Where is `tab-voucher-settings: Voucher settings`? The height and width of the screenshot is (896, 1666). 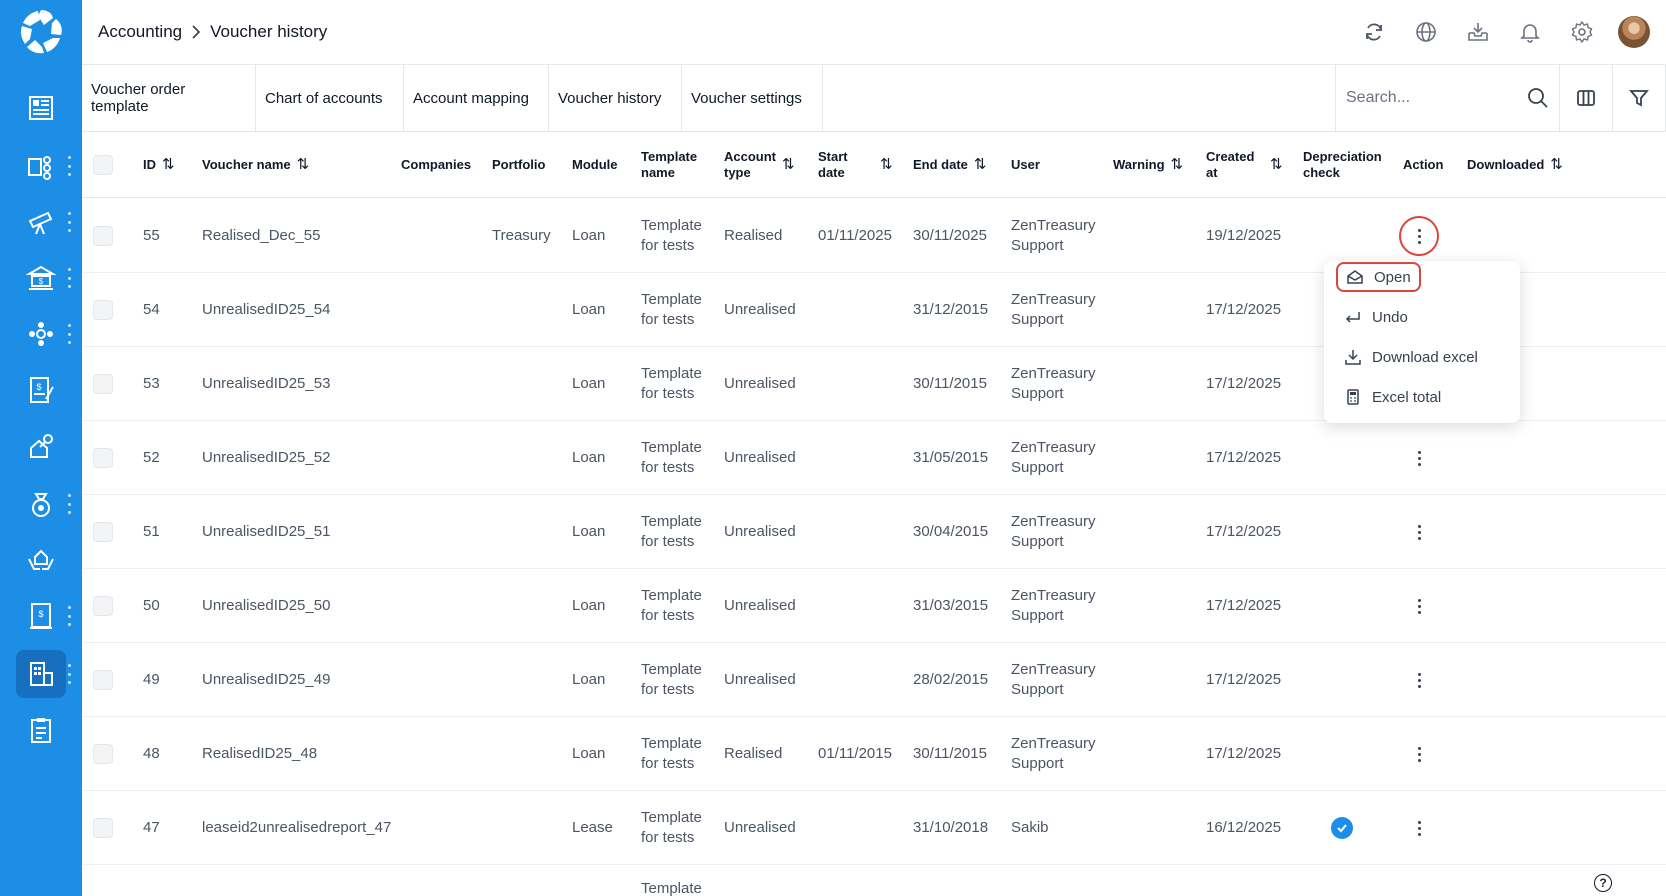 tab-voucher-settings: Voucher settings is located at coordinates (752, 98).